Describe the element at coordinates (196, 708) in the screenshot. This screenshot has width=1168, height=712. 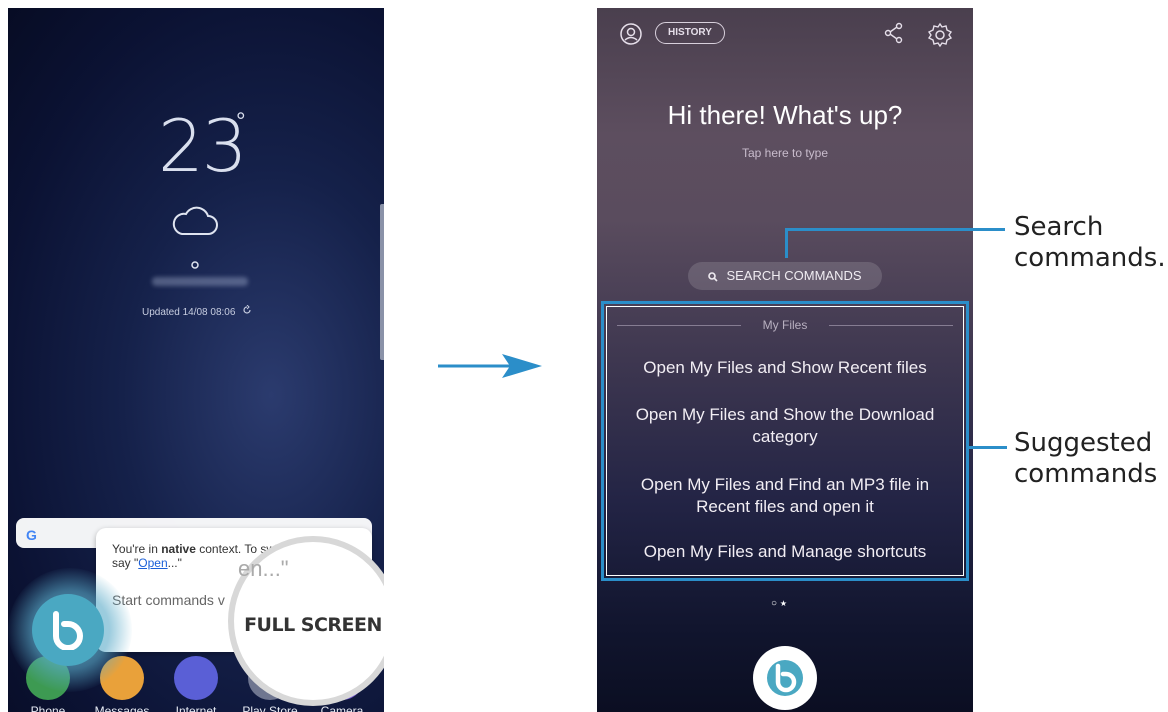
I see `dock-label: Internet` at that location.